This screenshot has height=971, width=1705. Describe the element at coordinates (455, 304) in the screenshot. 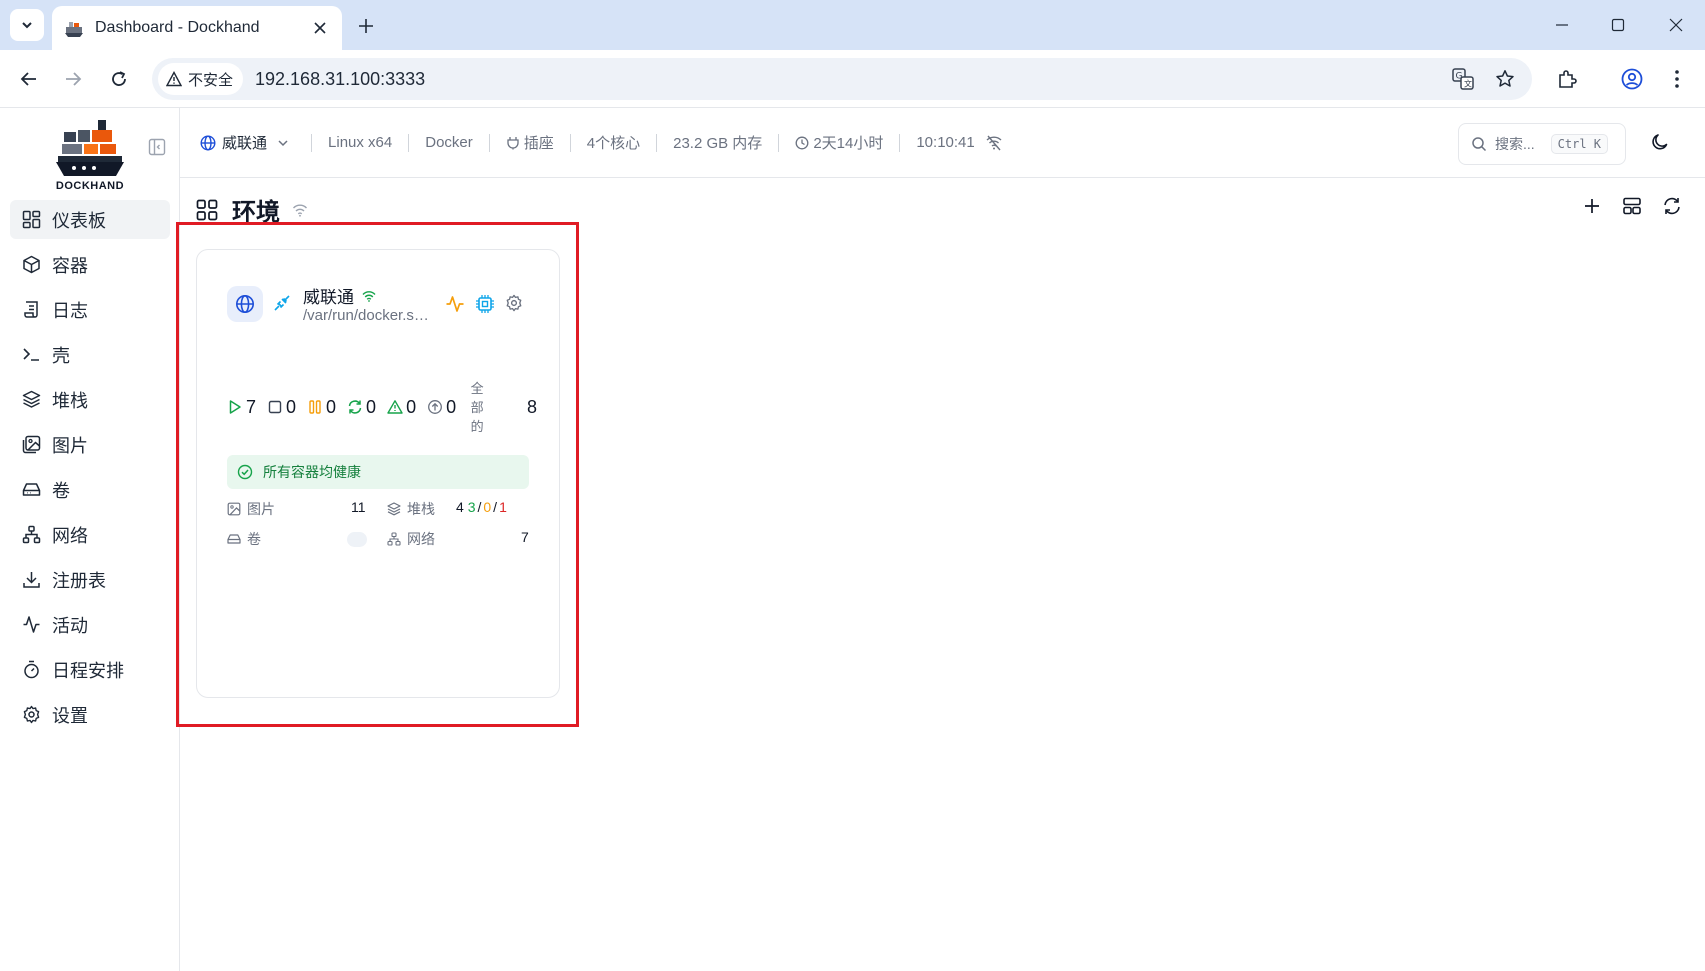

I see `activity-monitor-button` at that location.